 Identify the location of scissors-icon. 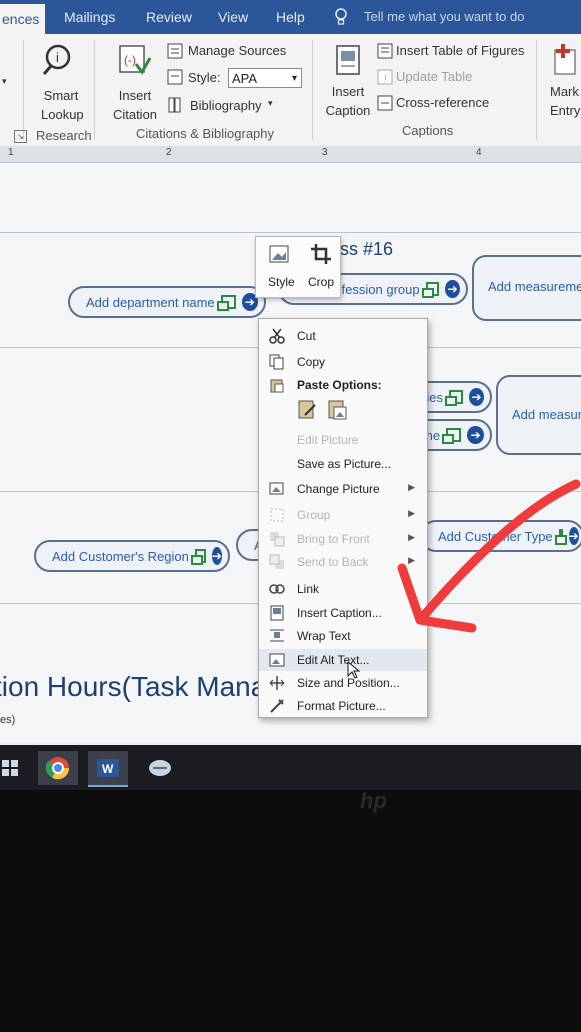
(277, 336).